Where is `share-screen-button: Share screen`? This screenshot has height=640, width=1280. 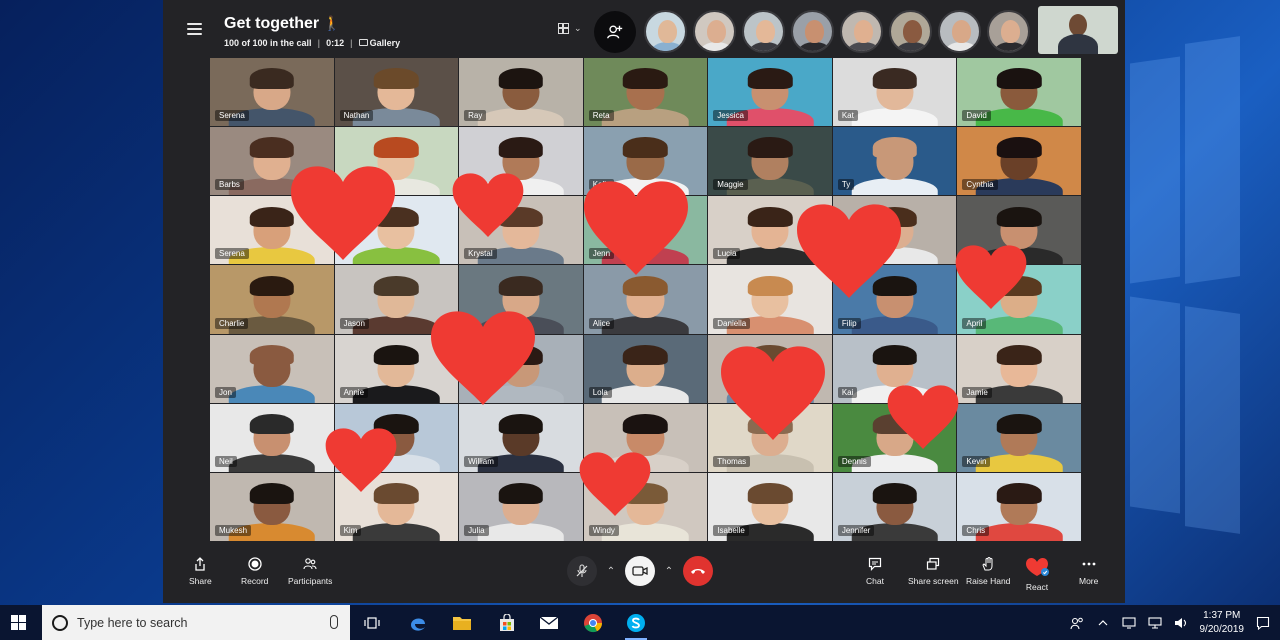
share-screen-button: Share screen is located at coordinates (933, 571).